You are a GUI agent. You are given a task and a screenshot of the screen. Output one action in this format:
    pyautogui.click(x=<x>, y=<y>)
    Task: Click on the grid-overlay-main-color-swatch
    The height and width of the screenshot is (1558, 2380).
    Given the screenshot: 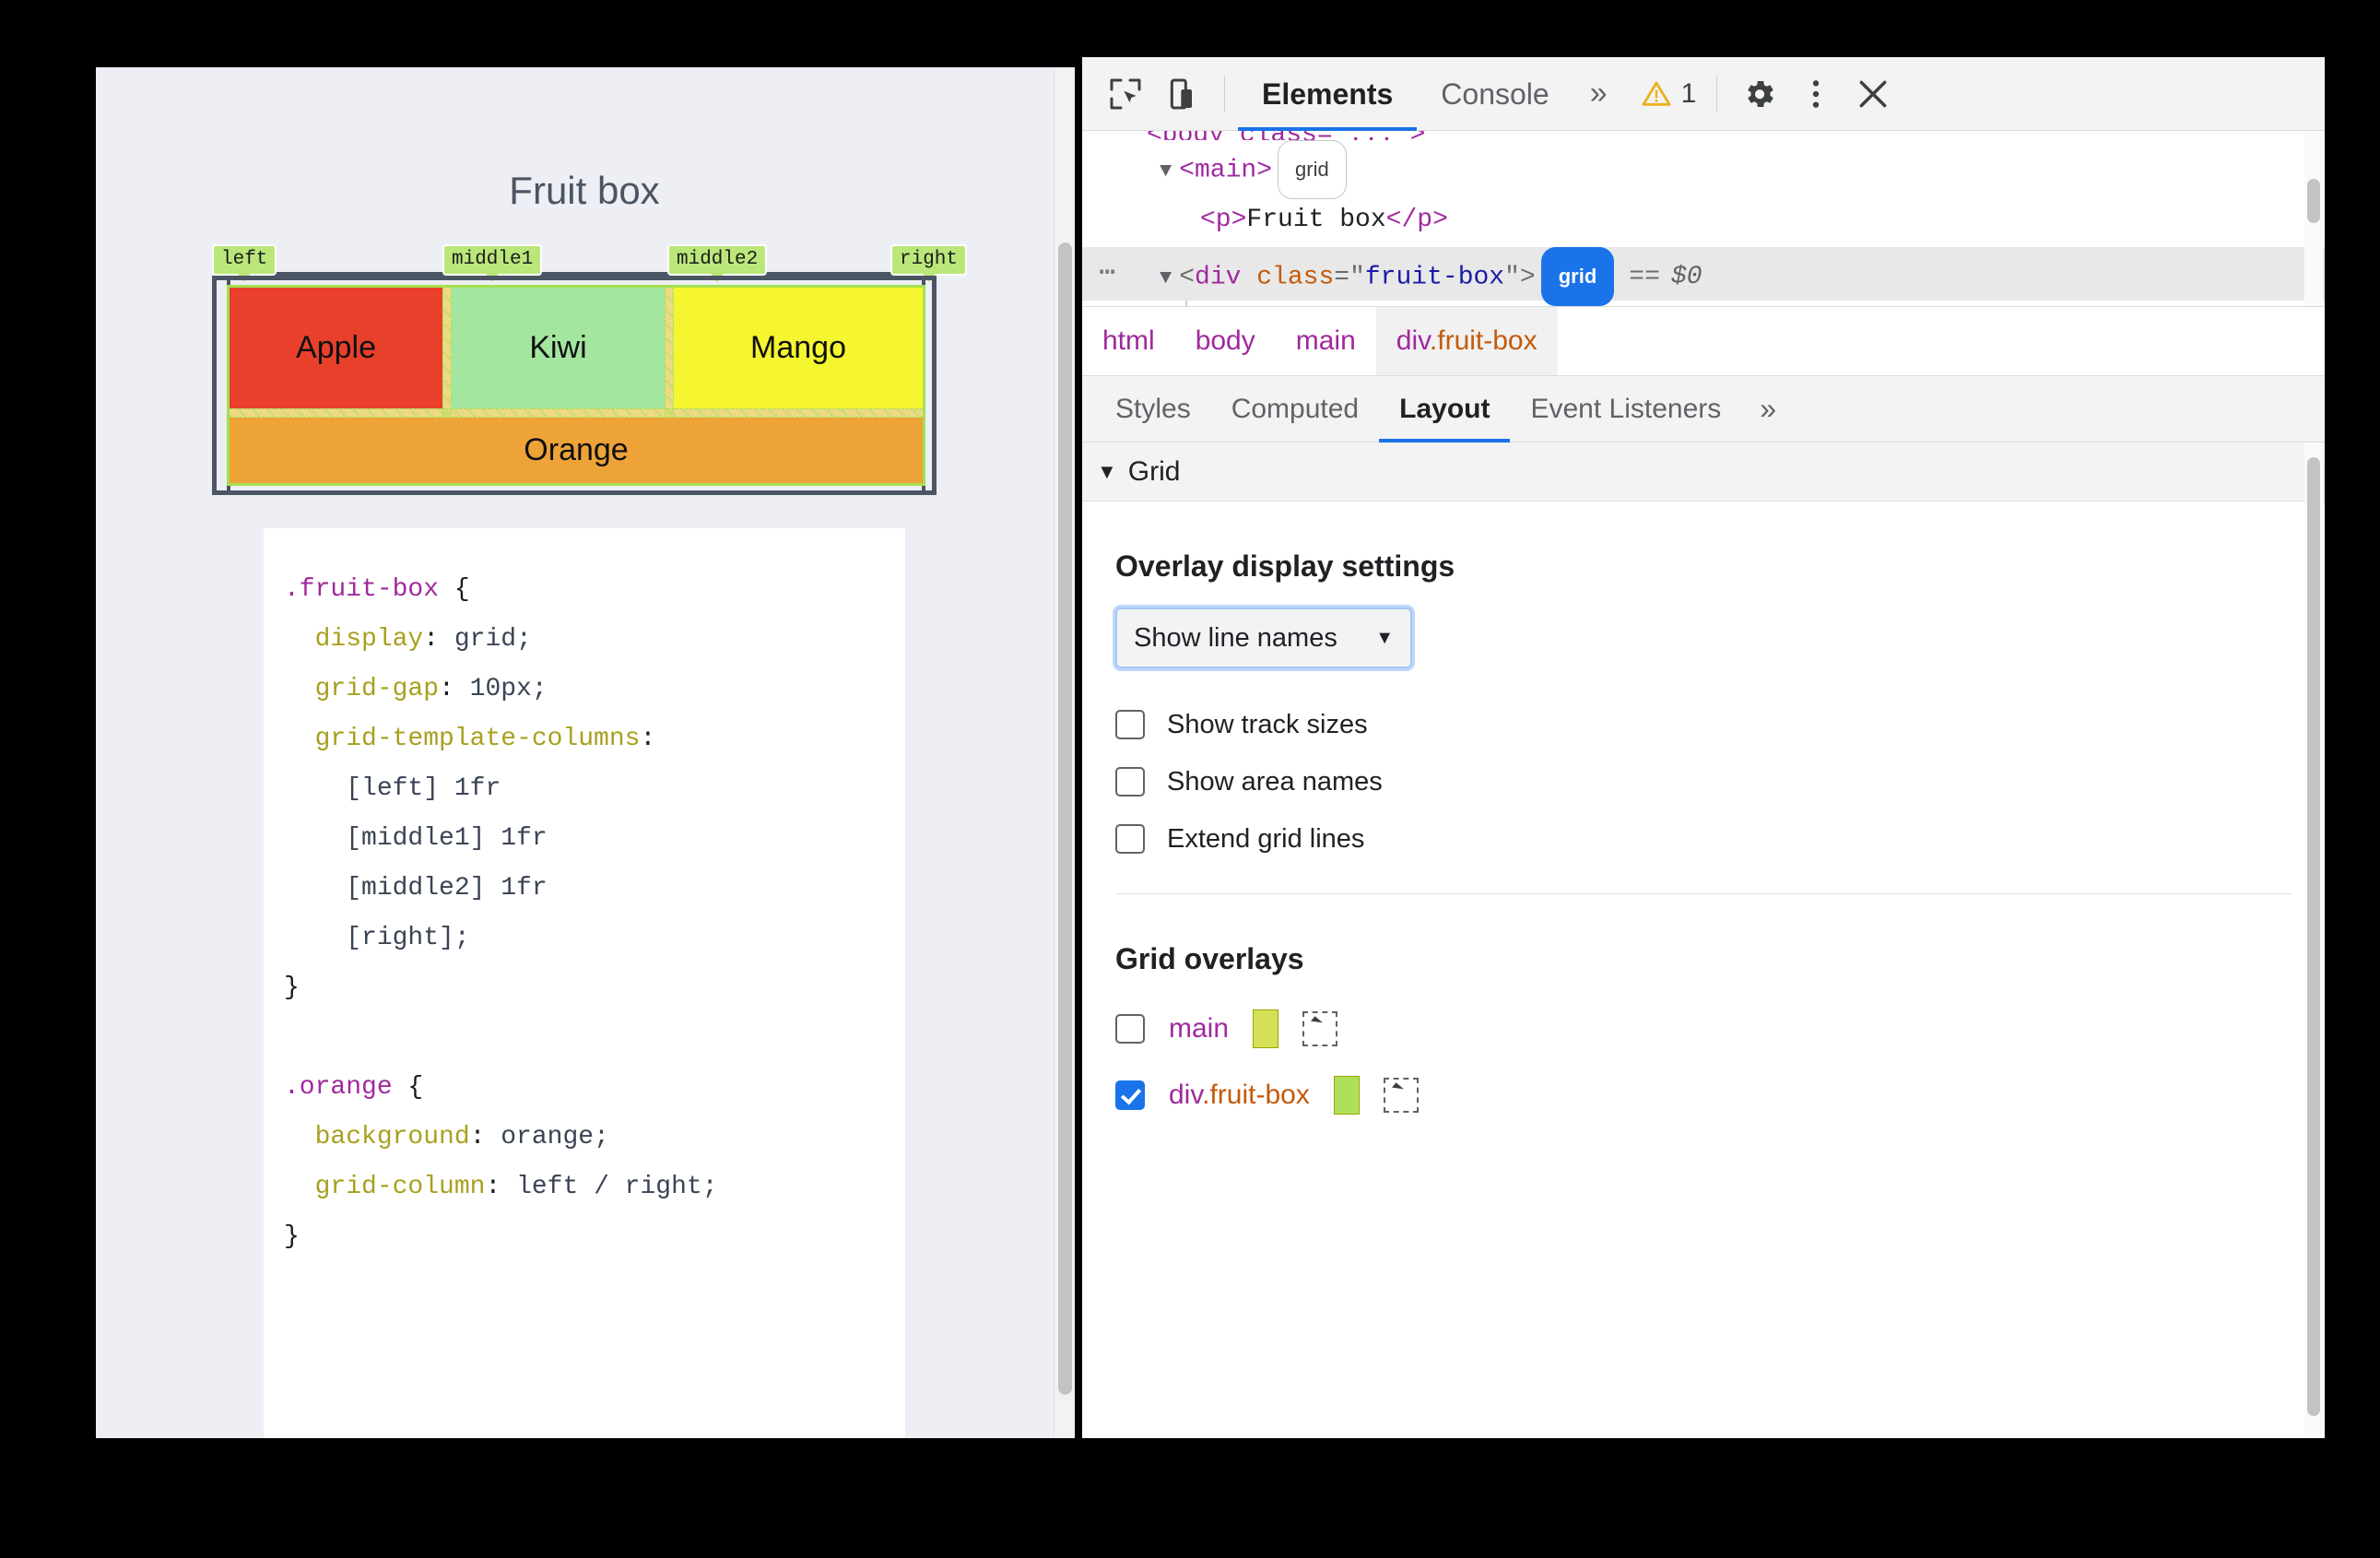 What is the action you would take?
    pyautogui.click(x=1266, y=1028)
    